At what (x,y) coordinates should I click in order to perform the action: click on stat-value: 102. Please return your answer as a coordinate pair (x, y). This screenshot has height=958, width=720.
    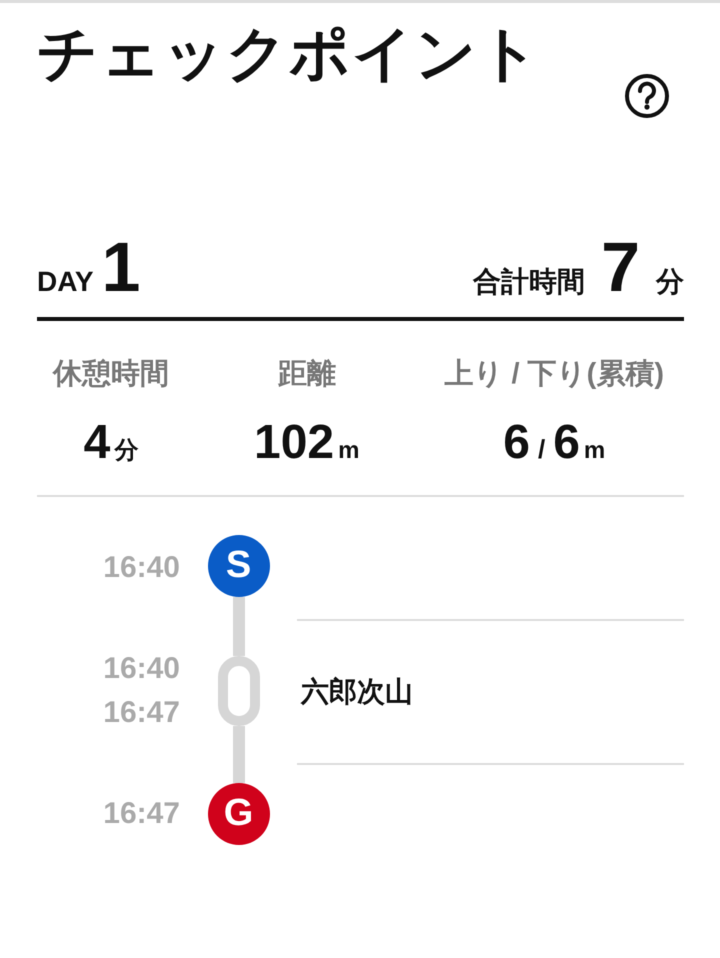
    Looking at the image, I should click on (294, 442).